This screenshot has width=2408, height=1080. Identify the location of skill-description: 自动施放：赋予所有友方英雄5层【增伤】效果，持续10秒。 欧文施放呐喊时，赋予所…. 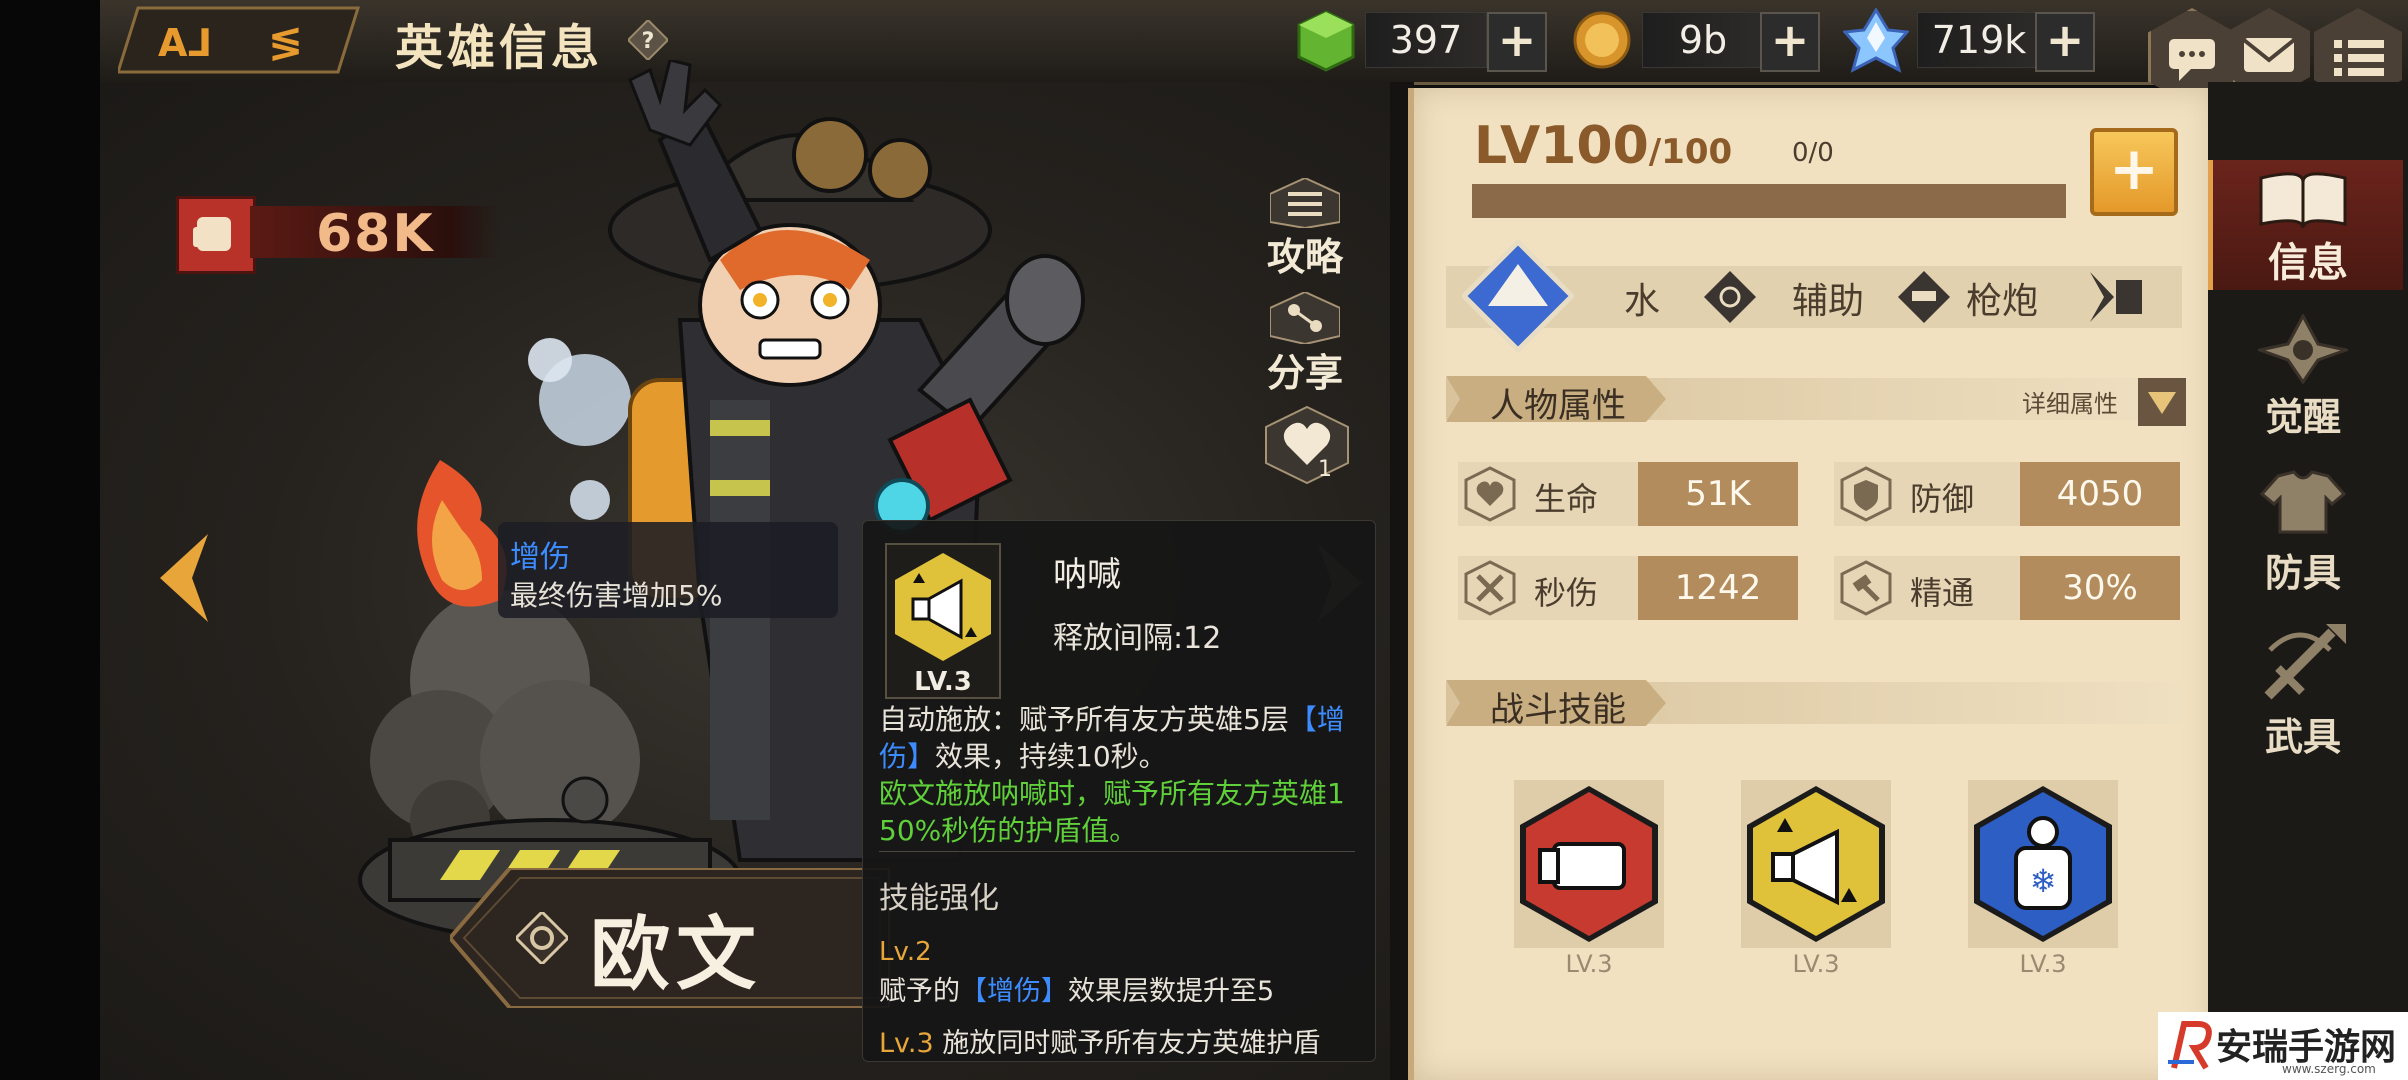
(1117, 775).